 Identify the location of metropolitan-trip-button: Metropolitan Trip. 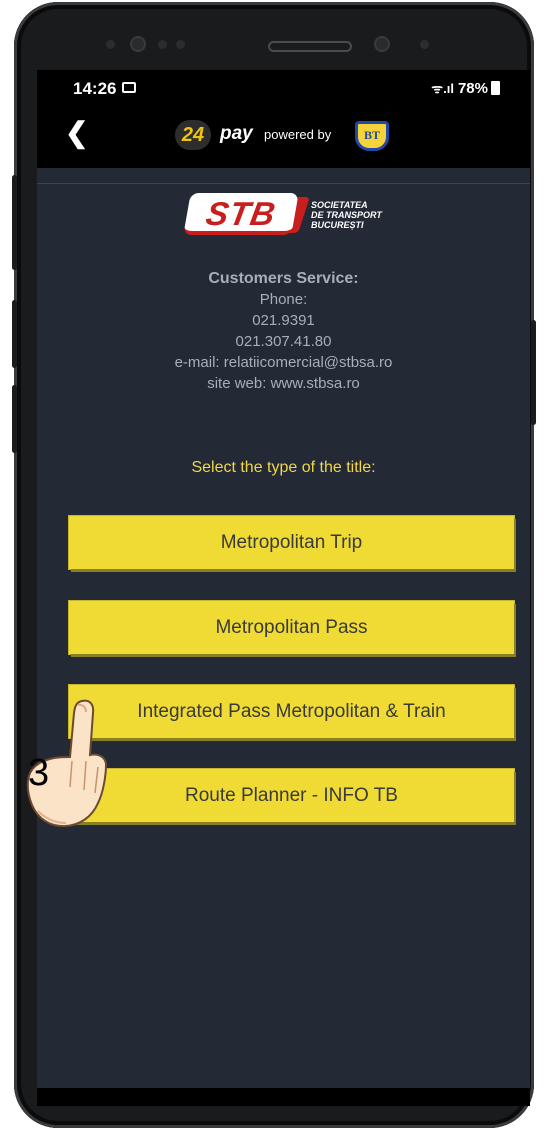
(291, 542).